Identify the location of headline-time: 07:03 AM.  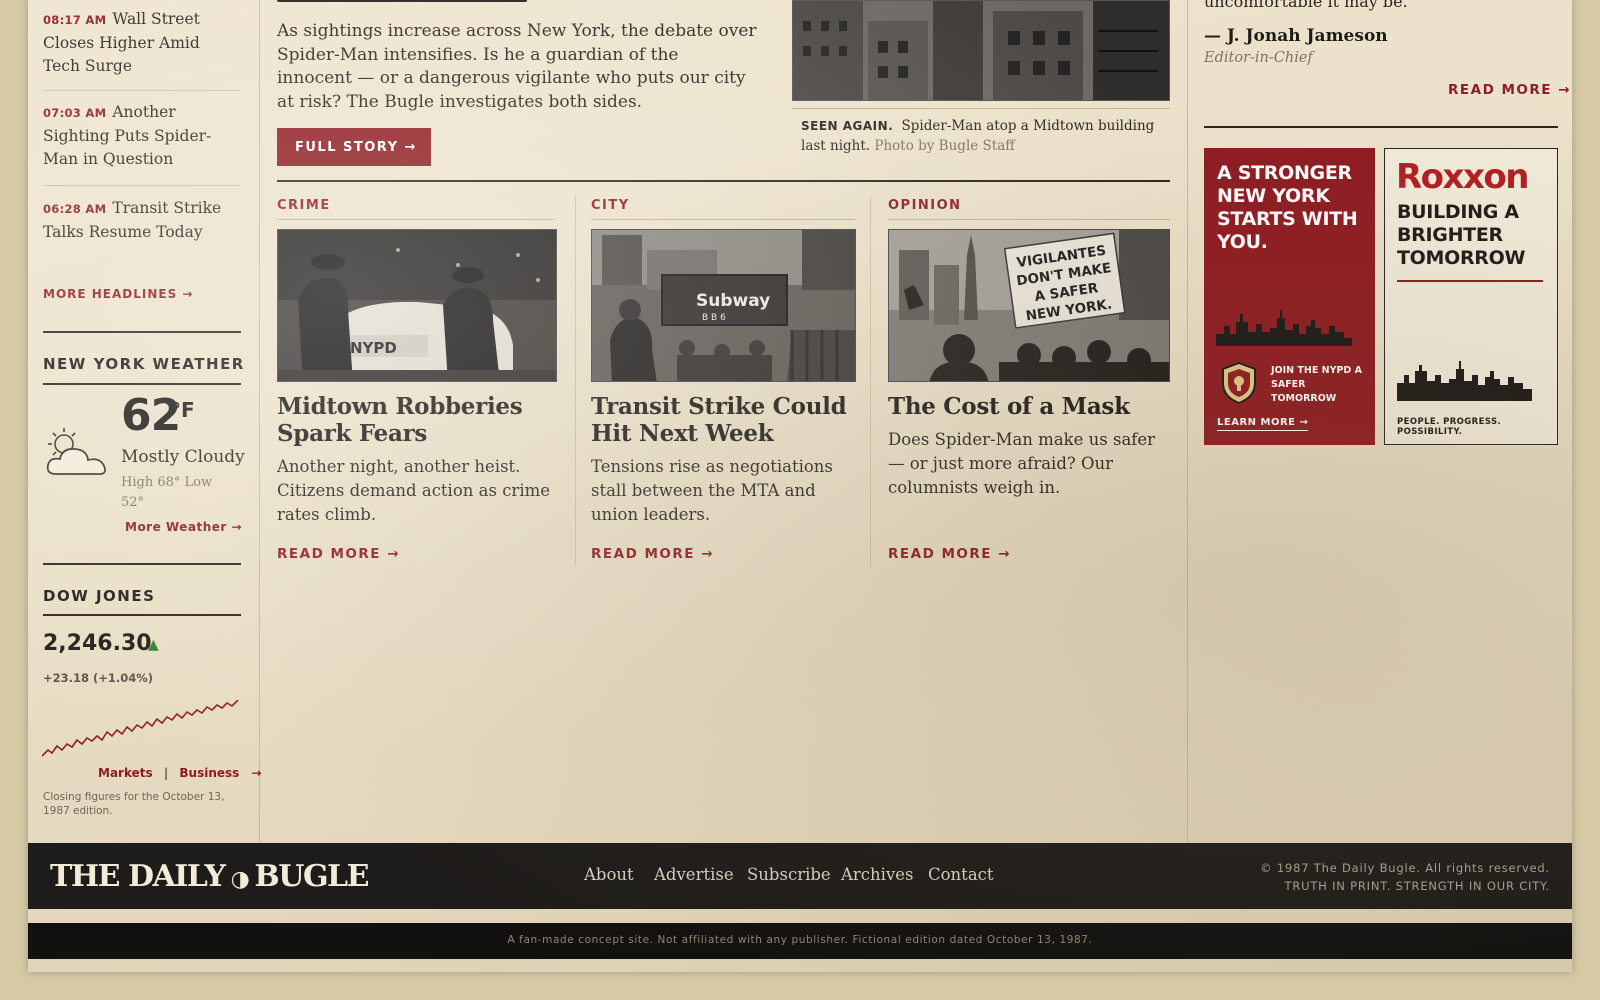
(75, 113).